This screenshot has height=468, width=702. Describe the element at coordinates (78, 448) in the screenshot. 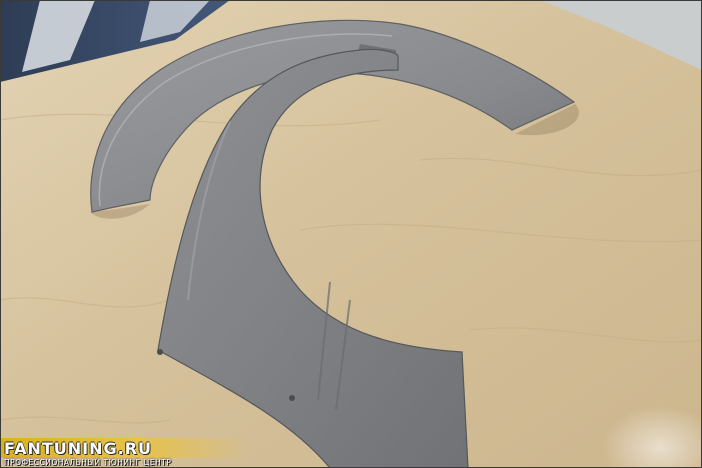

I see `watermark-logo: FANTUNING.RU` at that location.